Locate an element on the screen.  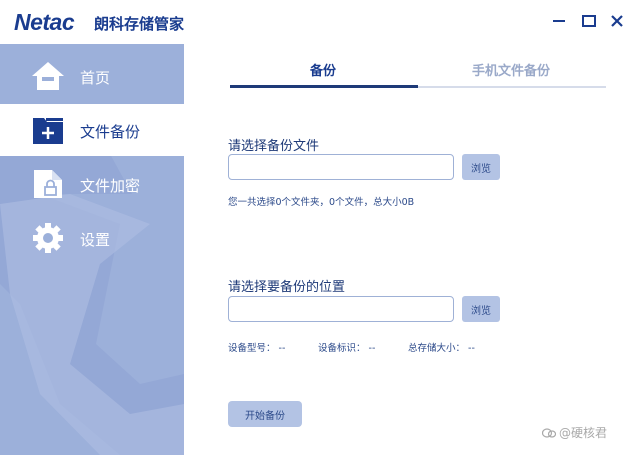
sidebar-item-file-encrypt: 文件加密 is located at coordinates (92, 184).